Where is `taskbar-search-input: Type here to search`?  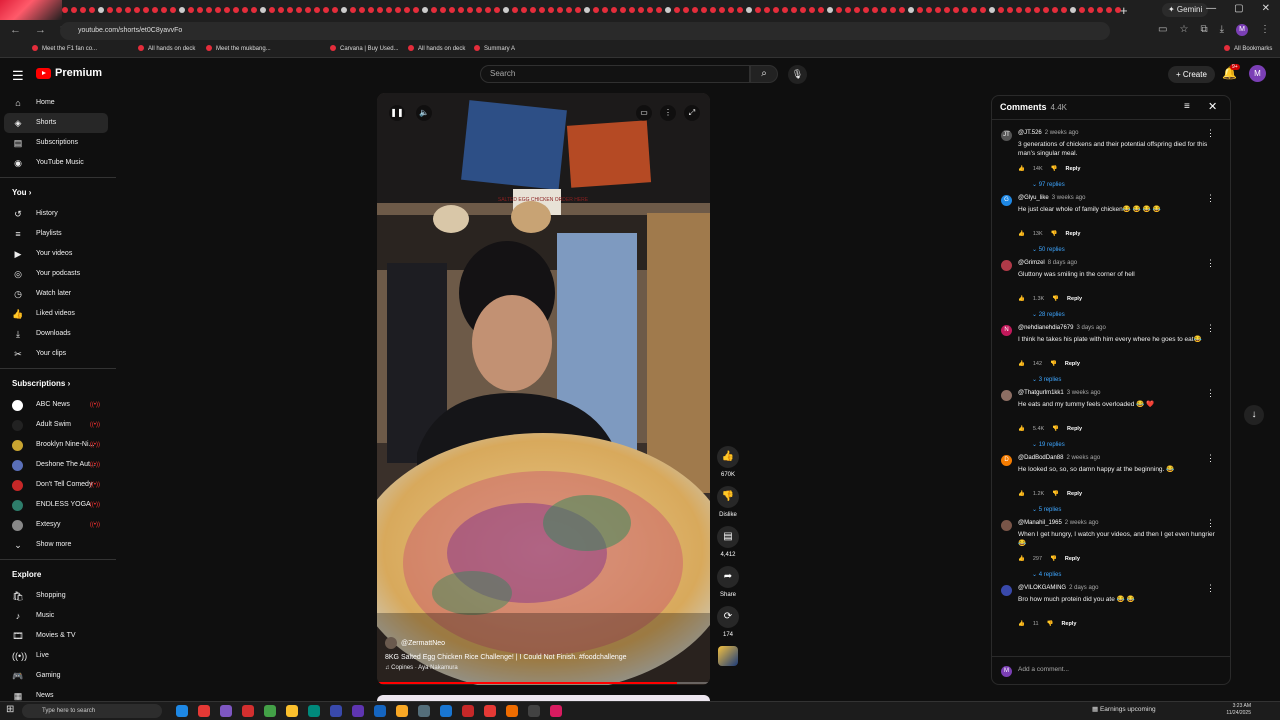
taskbar-search-input: Type here to search is located at coordinates (92, 711).